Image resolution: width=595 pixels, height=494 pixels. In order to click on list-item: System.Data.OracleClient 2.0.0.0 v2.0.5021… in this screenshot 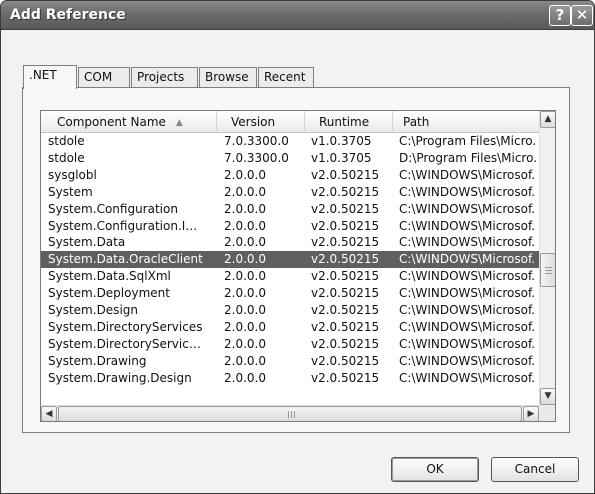, I will do `click(290, 260)`.